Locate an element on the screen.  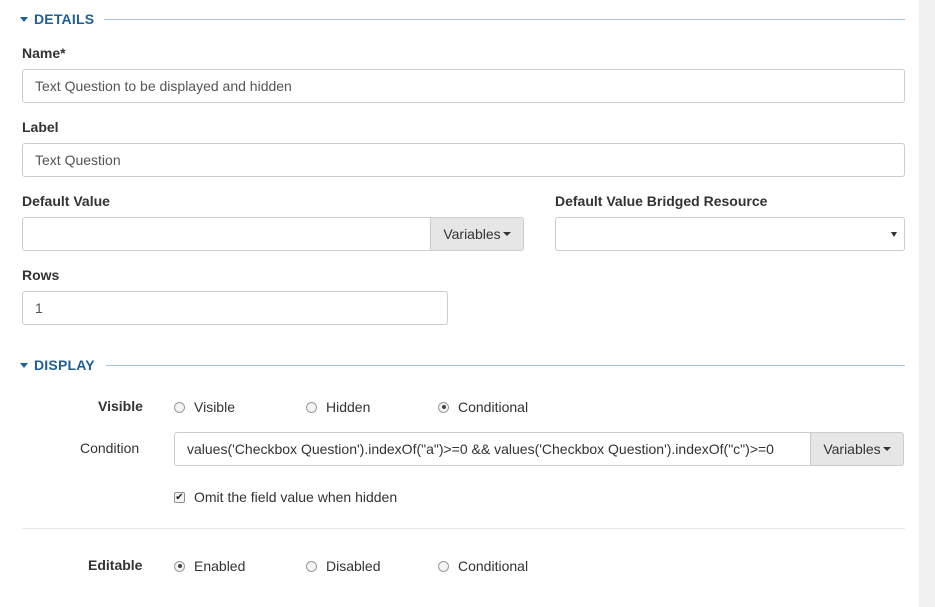
default-value-input is located at coordinates (226, 234).